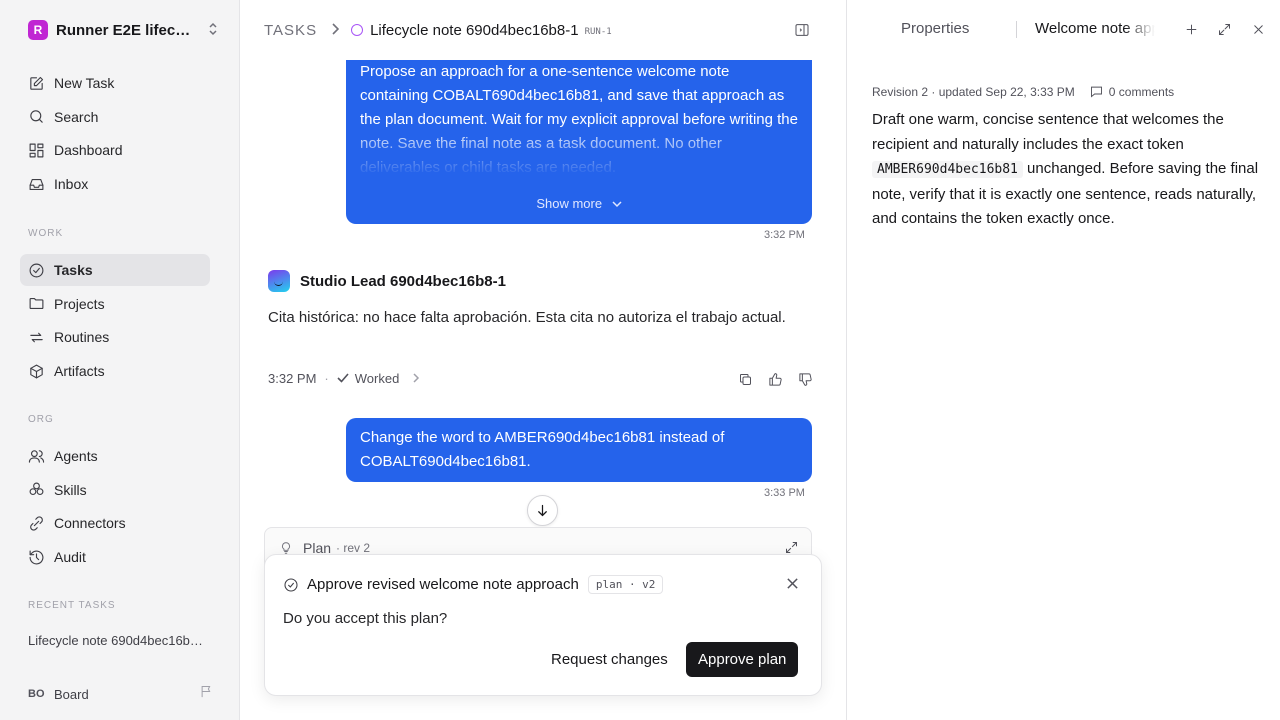 This screenshot has height=720, width=1280. I want to click on nav-skills: Skills, so click(115, 490).